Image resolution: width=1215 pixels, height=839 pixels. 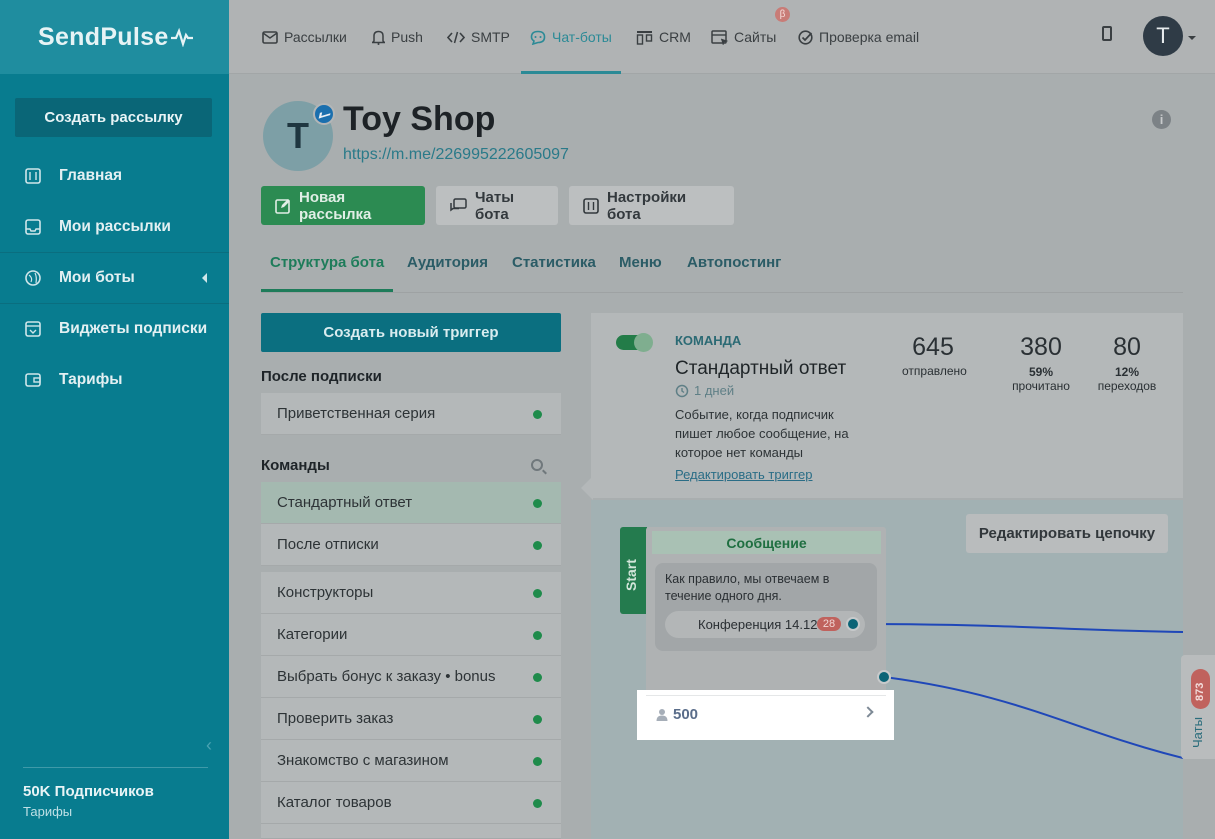 I want to click on button-label: Новая рассылка, so click(x=335, y=205).